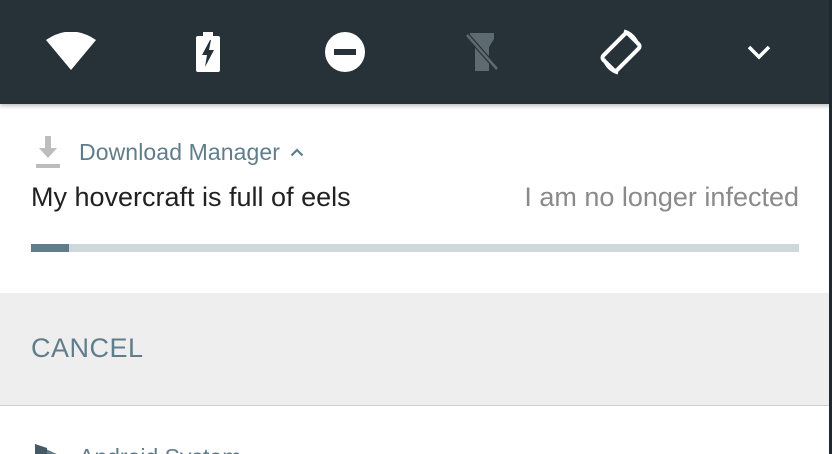  What do you see at coordinates (297, 152) in the screenshot?
I see `chevron-up-icon` at bounding box center [297, 152].